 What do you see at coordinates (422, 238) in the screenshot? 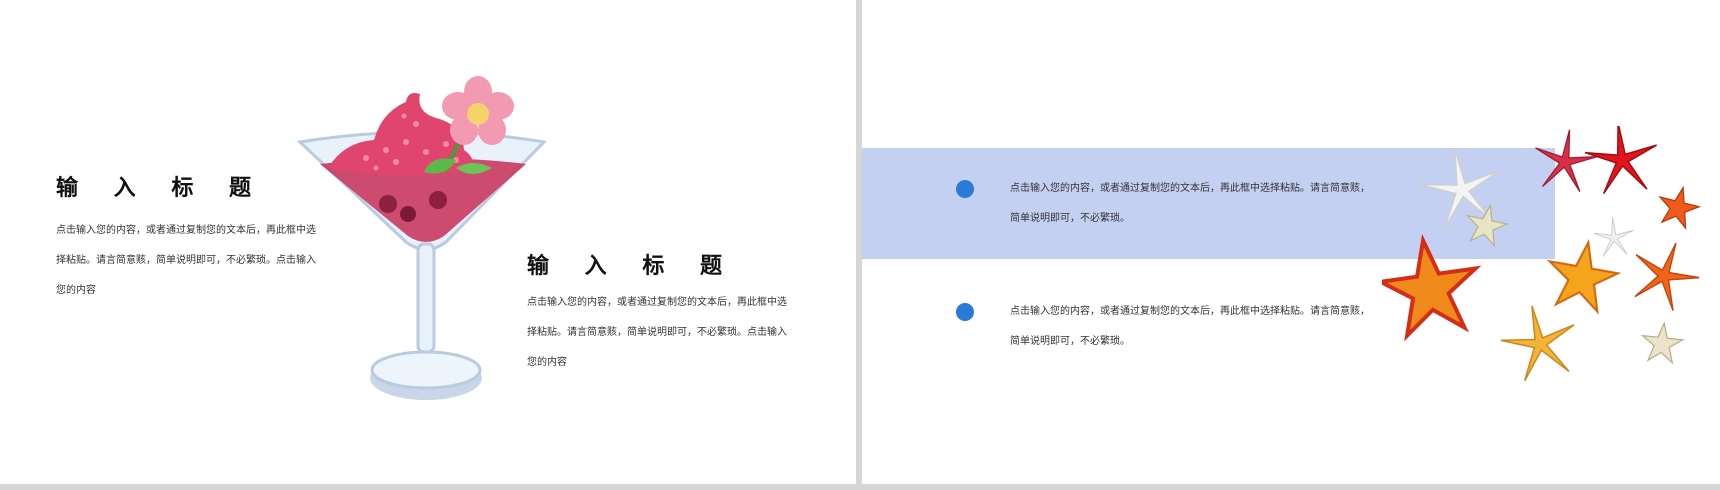
I see `cocktail-glass-icon` at bounding box center [422, 238].